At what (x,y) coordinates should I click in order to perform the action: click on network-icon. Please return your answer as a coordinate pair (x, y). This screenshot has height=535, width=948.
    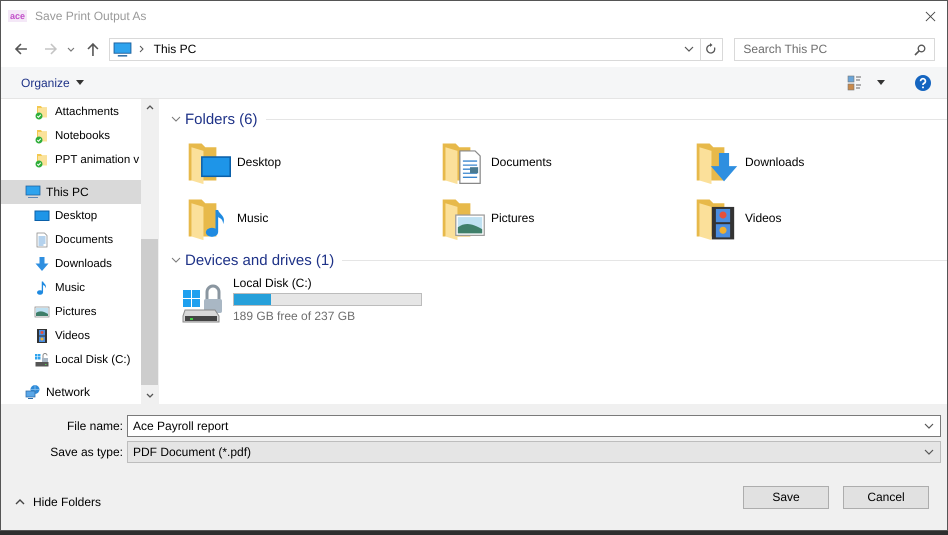
    Looking at the image, I should click on (33, 392).